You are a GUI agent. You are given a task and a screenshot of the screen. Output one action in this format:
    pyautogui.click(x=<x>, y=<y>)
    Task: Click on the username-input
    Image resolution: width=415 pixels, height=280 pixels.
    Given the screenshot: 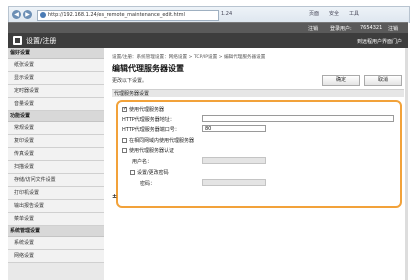 What is the action you would take?
    pyautogui.click(x=234, y=160)
    